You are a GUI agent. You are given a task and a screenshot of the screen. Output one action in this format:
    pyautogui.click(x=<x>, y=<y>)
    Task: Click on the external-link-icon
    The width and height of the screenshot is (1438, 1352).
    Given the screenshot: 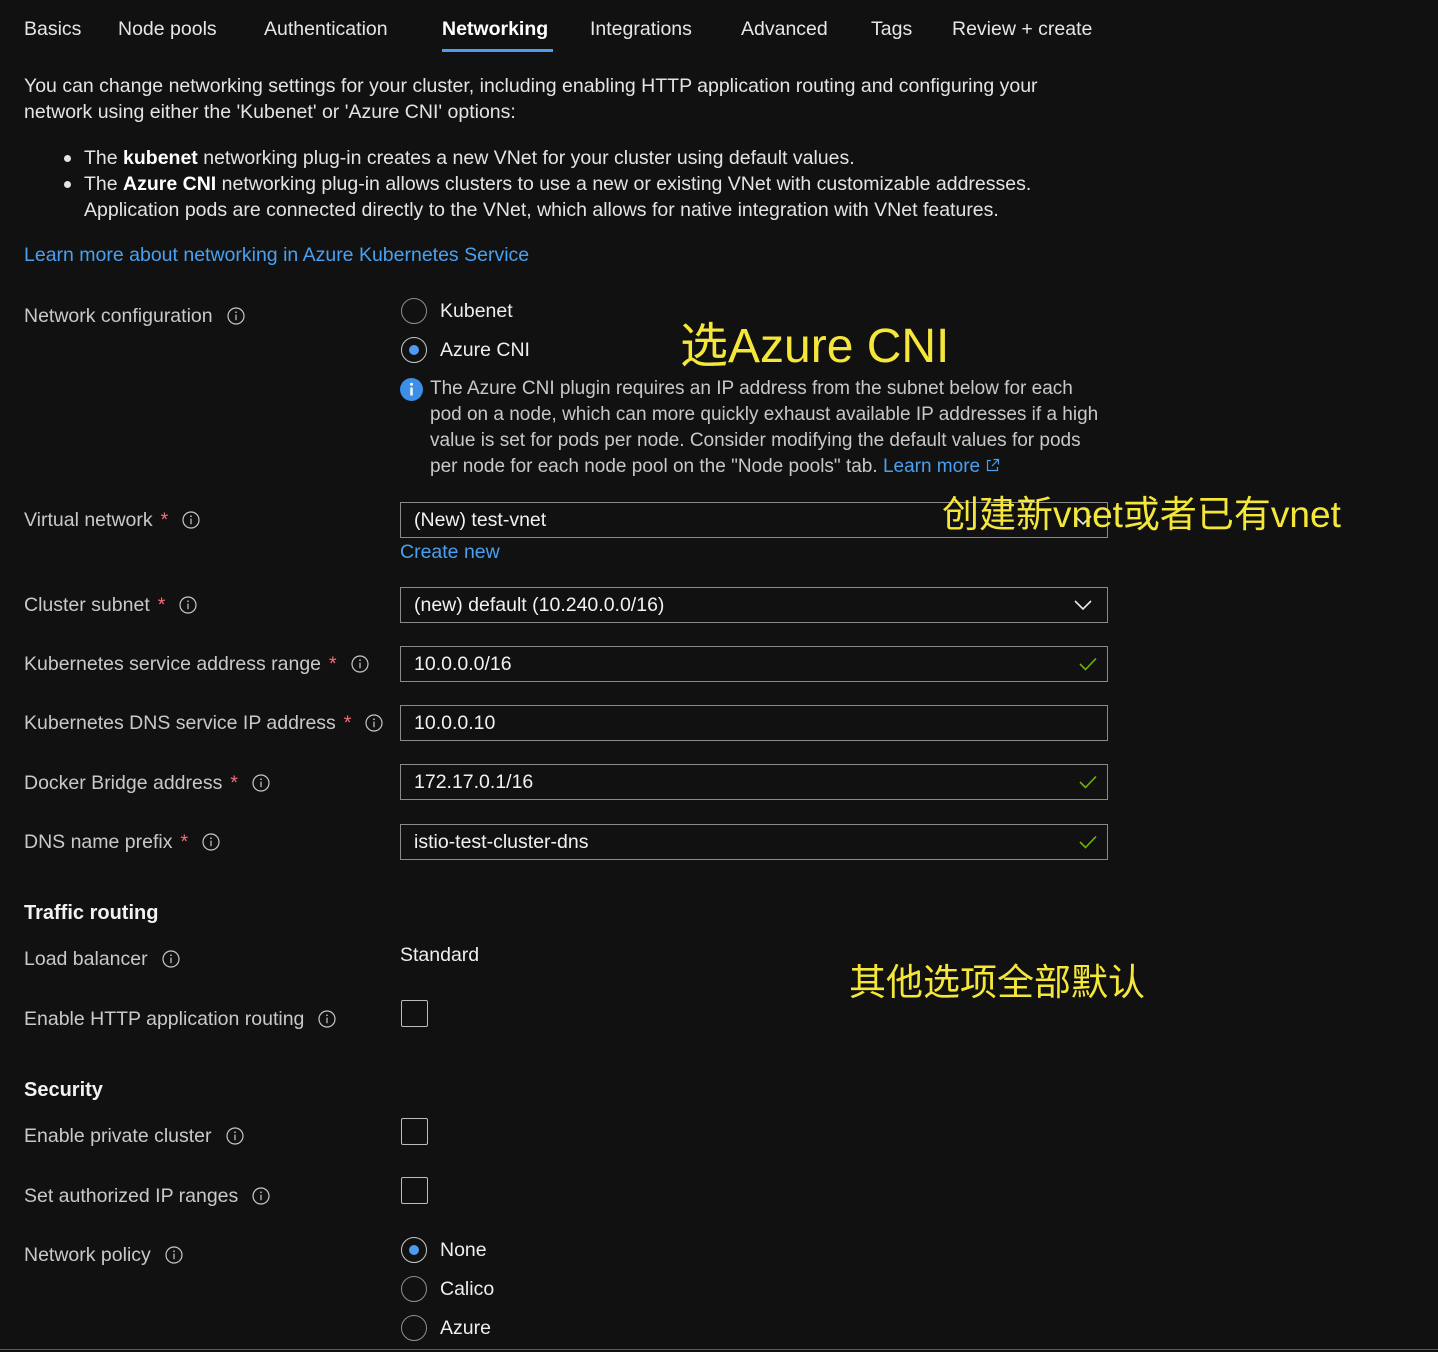 What is the action you would take?
    pyautogui.click(x=992, y=465)
    